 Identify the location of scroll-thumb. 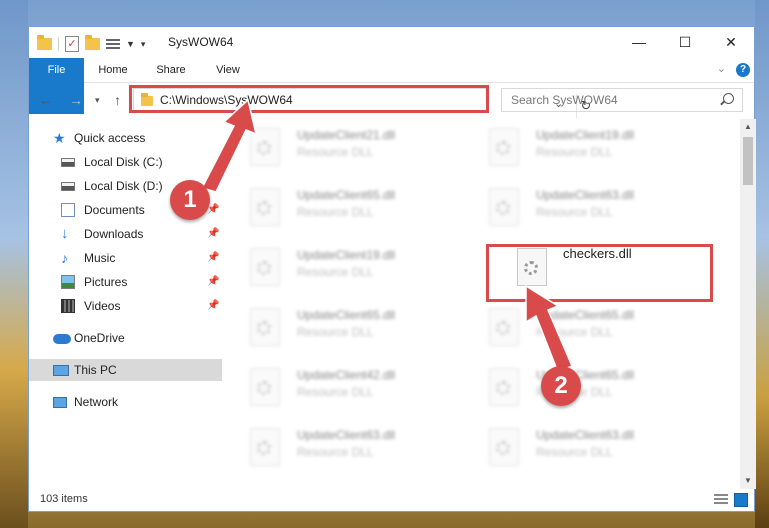
(748, 161).